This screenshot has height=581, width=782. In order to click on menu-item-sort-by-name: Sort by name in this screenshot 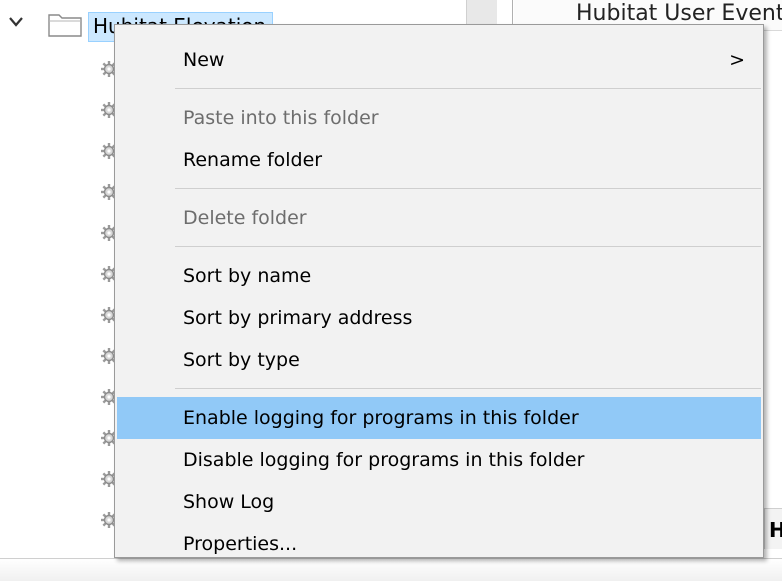, I will do `click(439, 276)`.